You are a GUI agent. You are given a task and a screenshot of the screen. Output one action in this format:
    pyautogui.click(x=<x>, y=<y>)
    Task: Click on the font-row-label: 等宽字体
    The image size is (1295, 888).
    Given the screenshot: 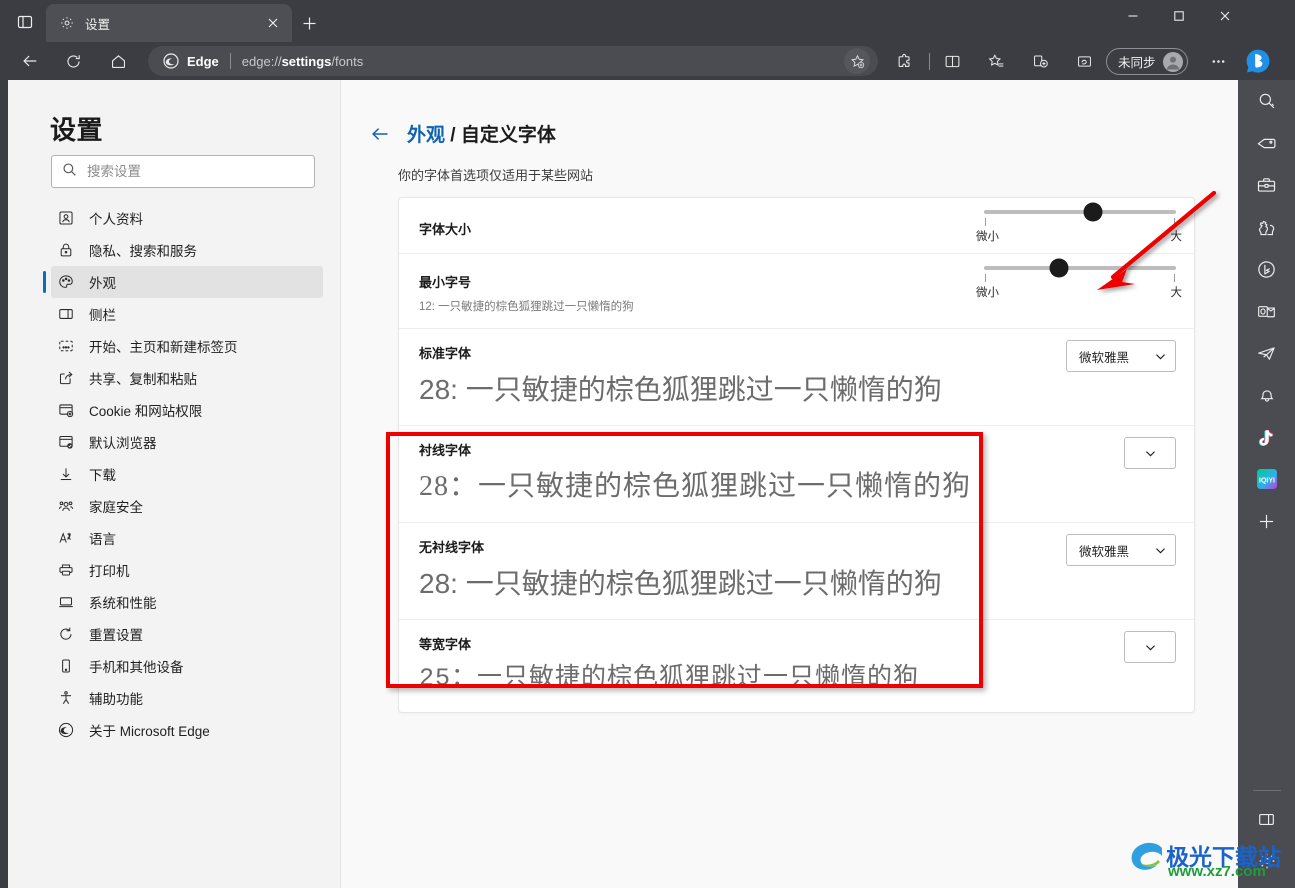 What is the action you would take?
    pyautogui.click(x=445, y=644)
    